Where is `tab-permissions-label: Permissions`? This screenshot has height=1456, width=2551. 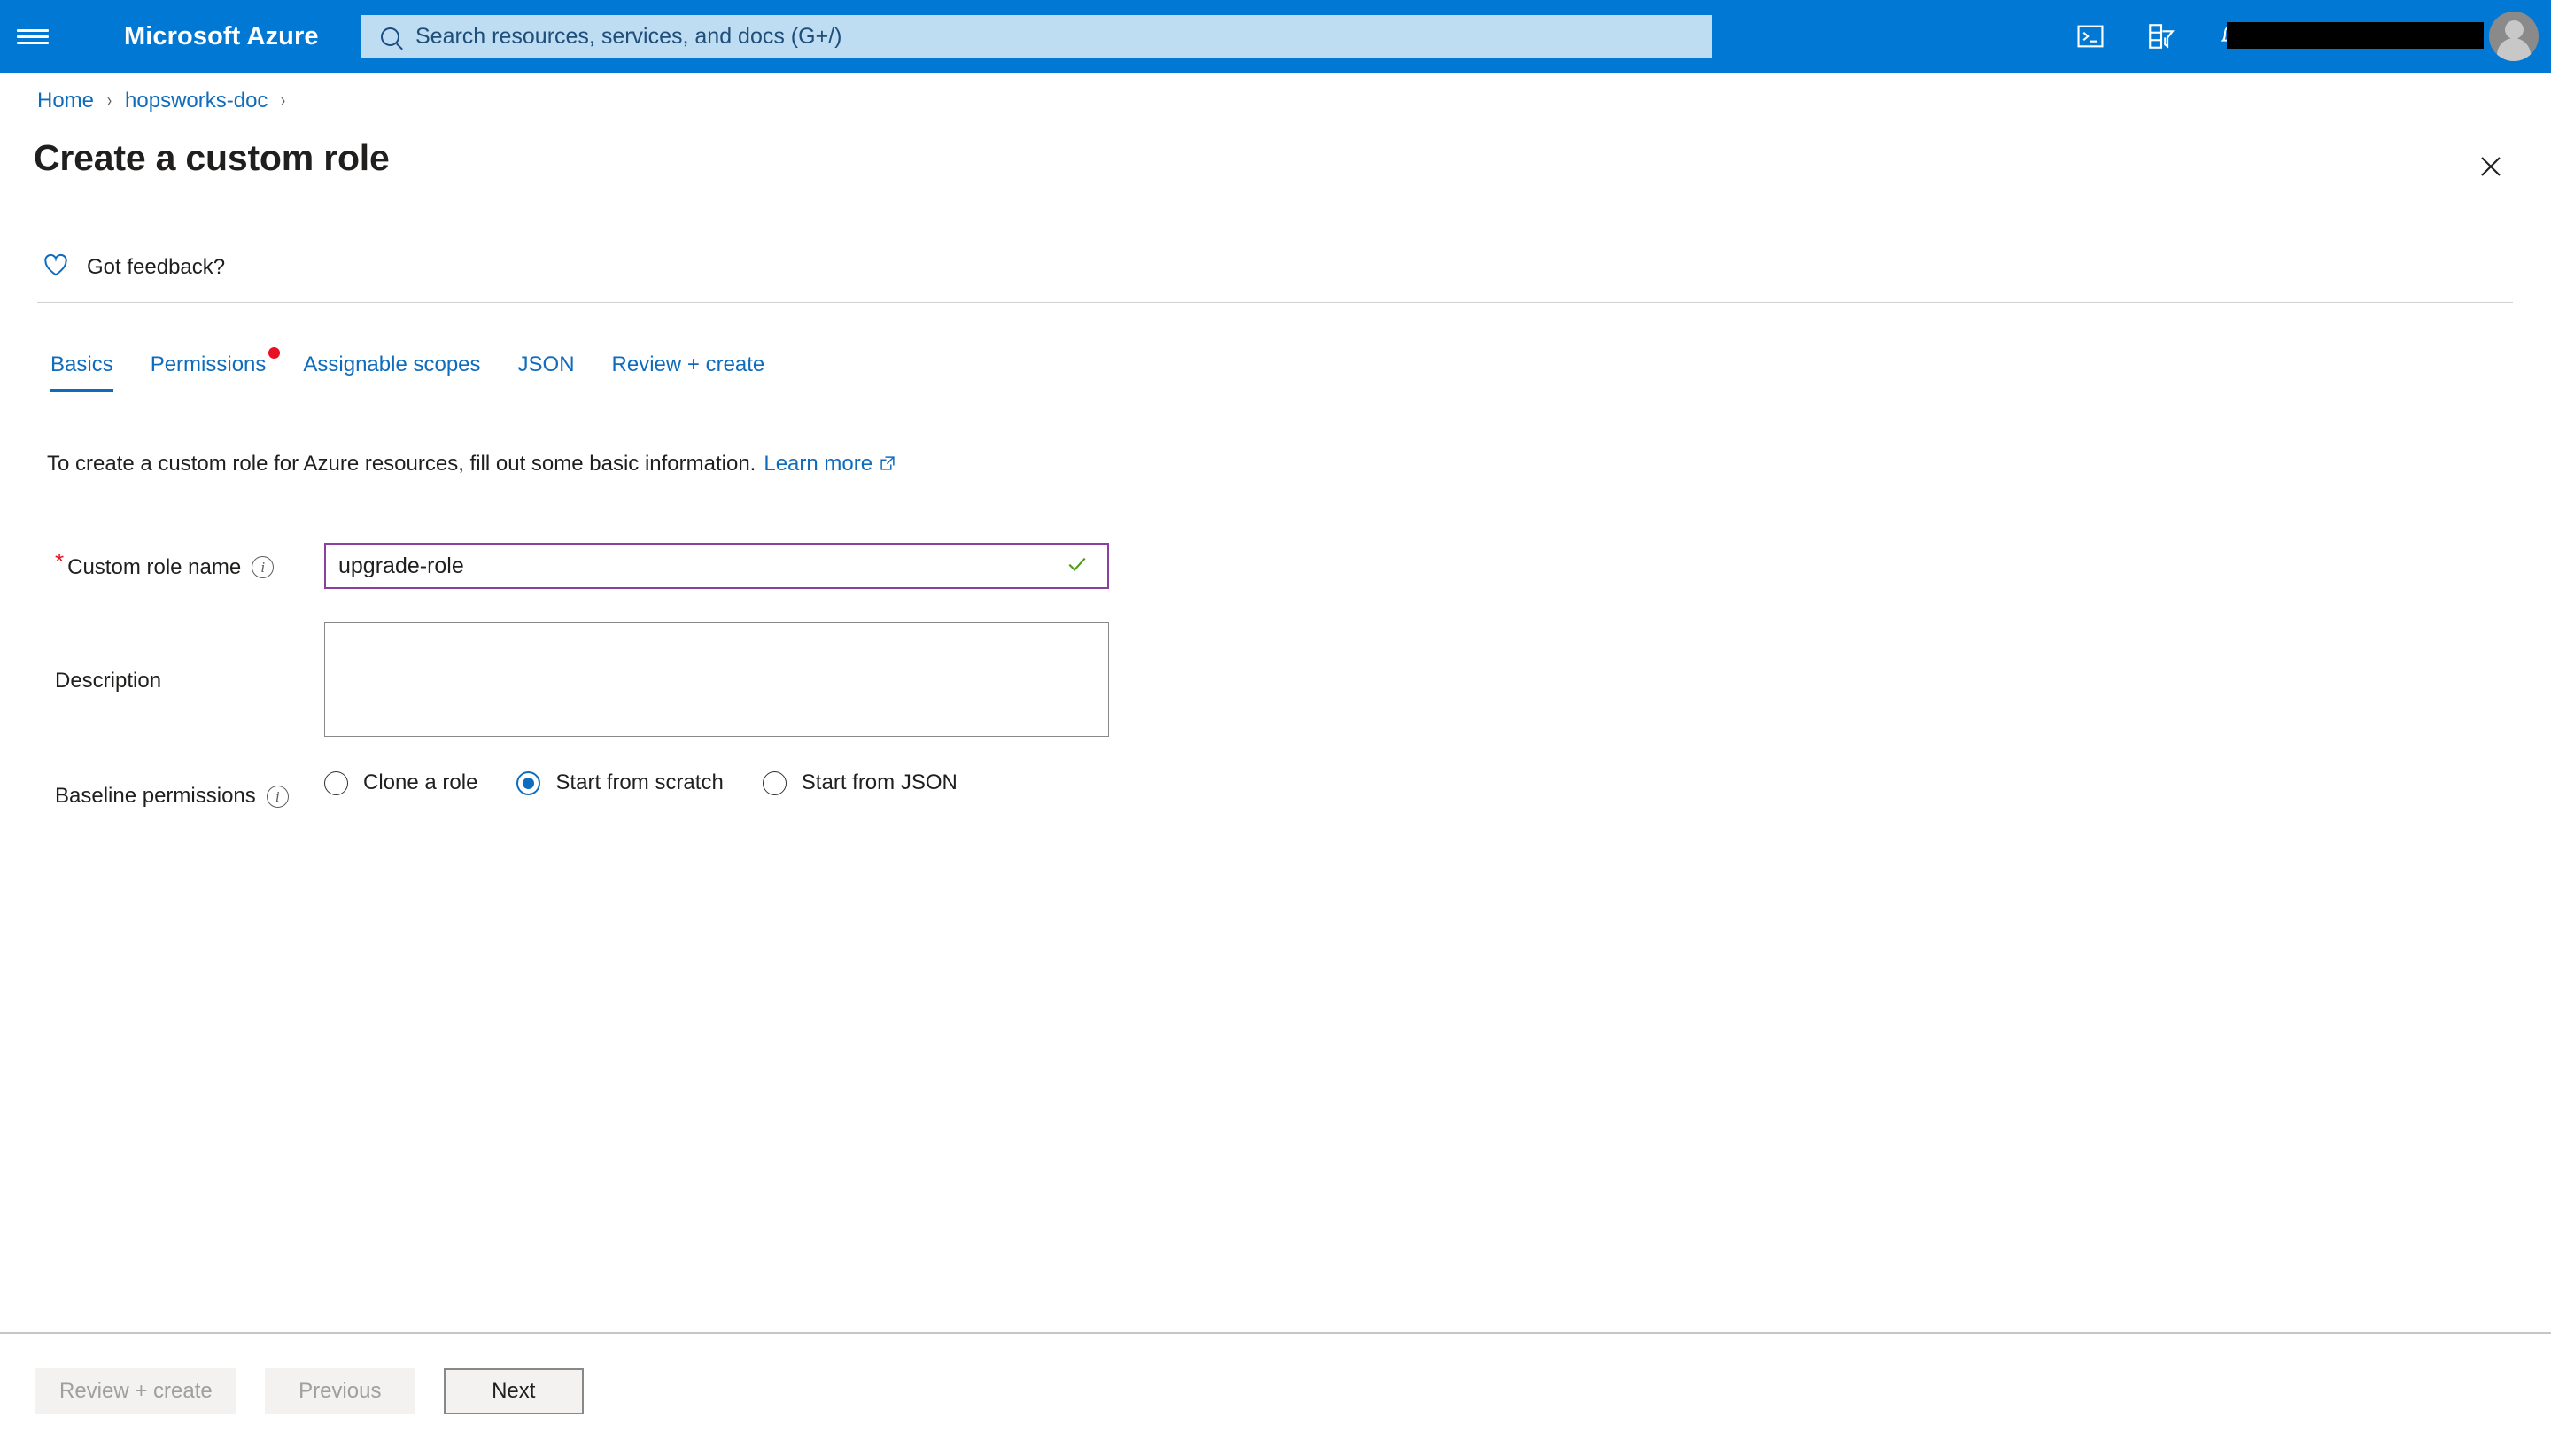 tab-permissions-label: Permissions is located at coordinates (208, 364).